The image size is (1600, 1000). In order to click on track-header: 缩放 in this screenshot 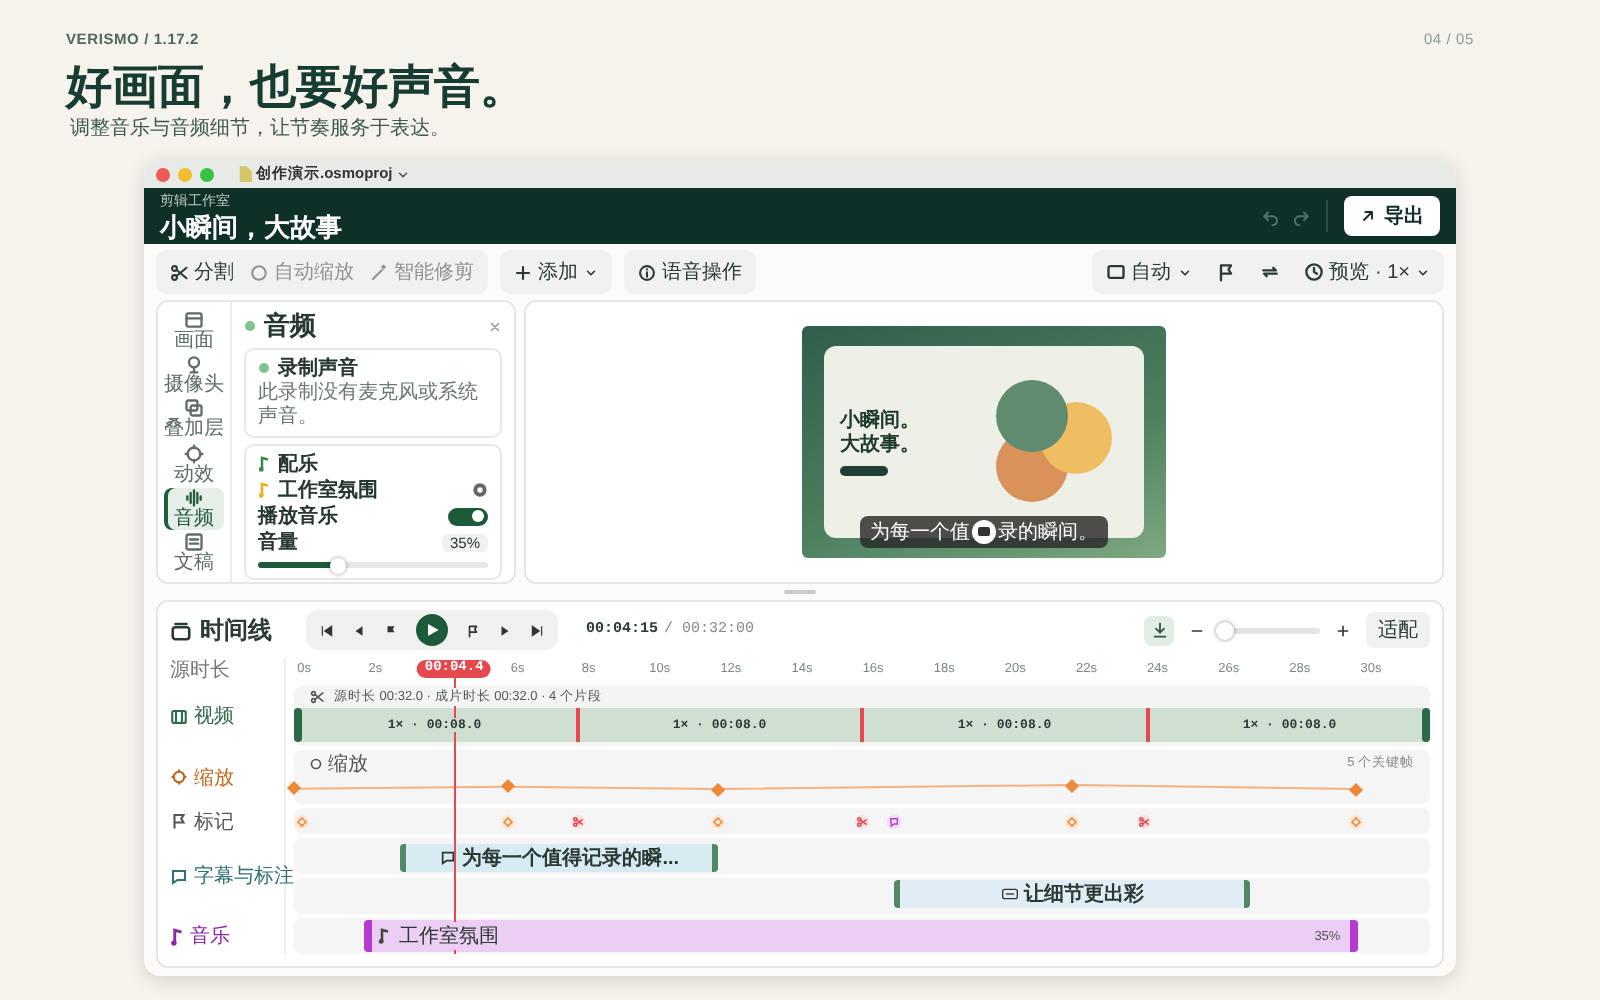, I will do `click(348, 764)`.